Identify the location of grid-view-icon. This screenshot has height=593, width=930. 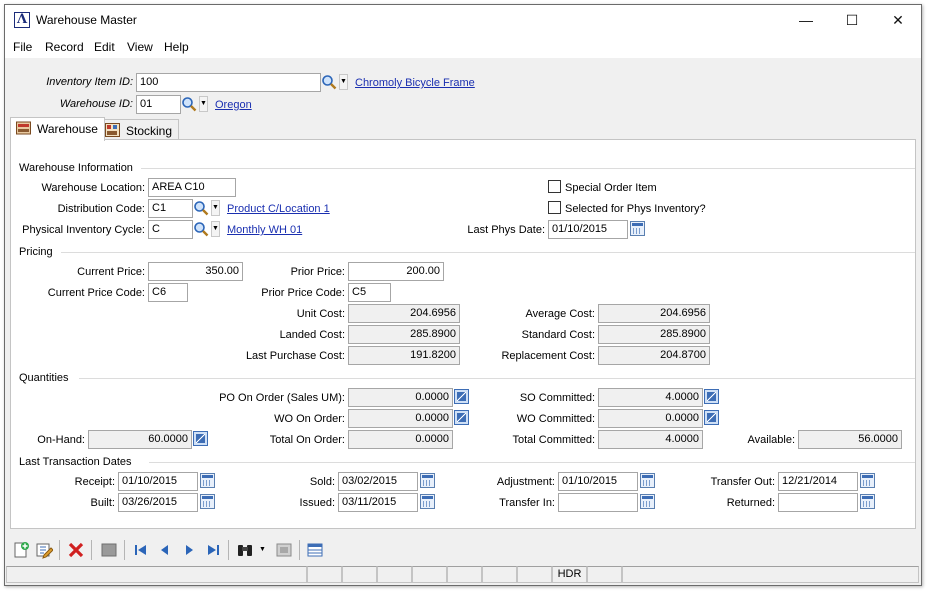
(315, 550).